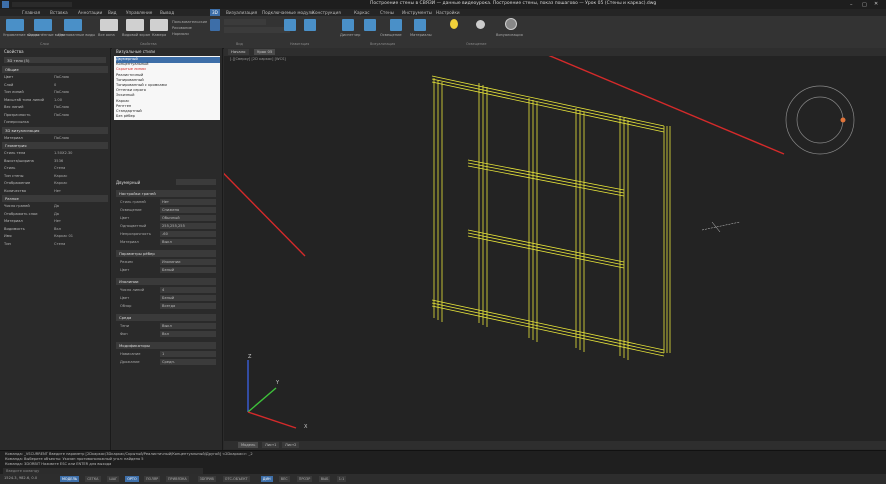  Describe the element at coordinates (73, 25) in the screenshot. I see `named-views-button` at that location.